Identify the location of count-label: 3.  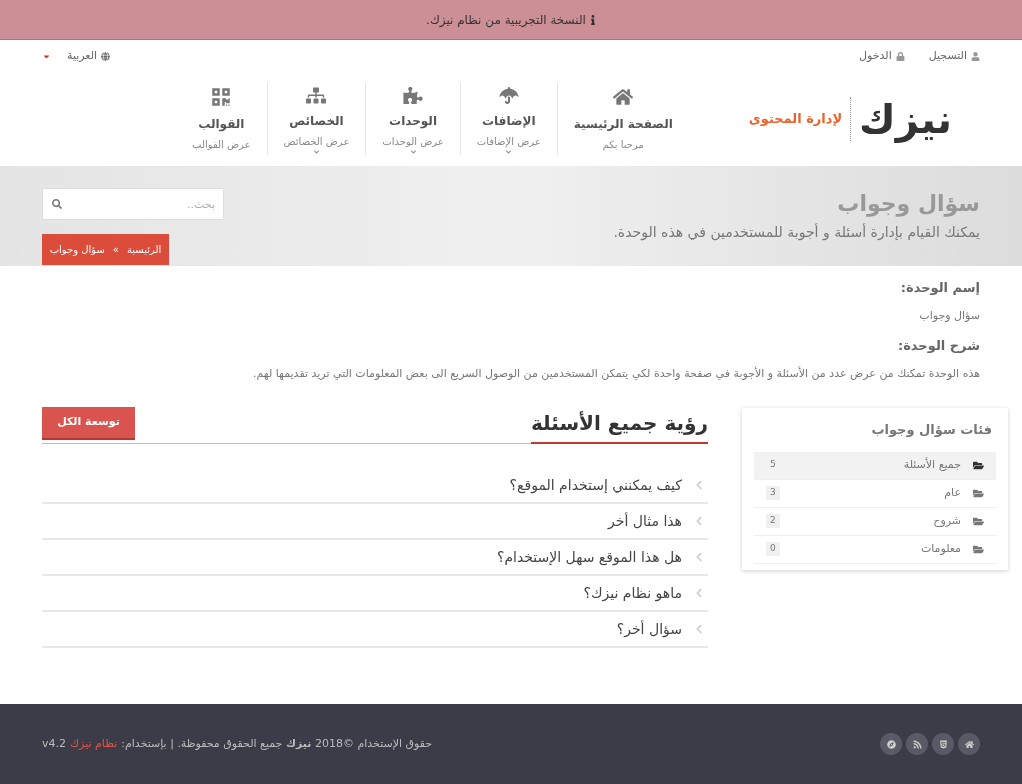
(773, 493).